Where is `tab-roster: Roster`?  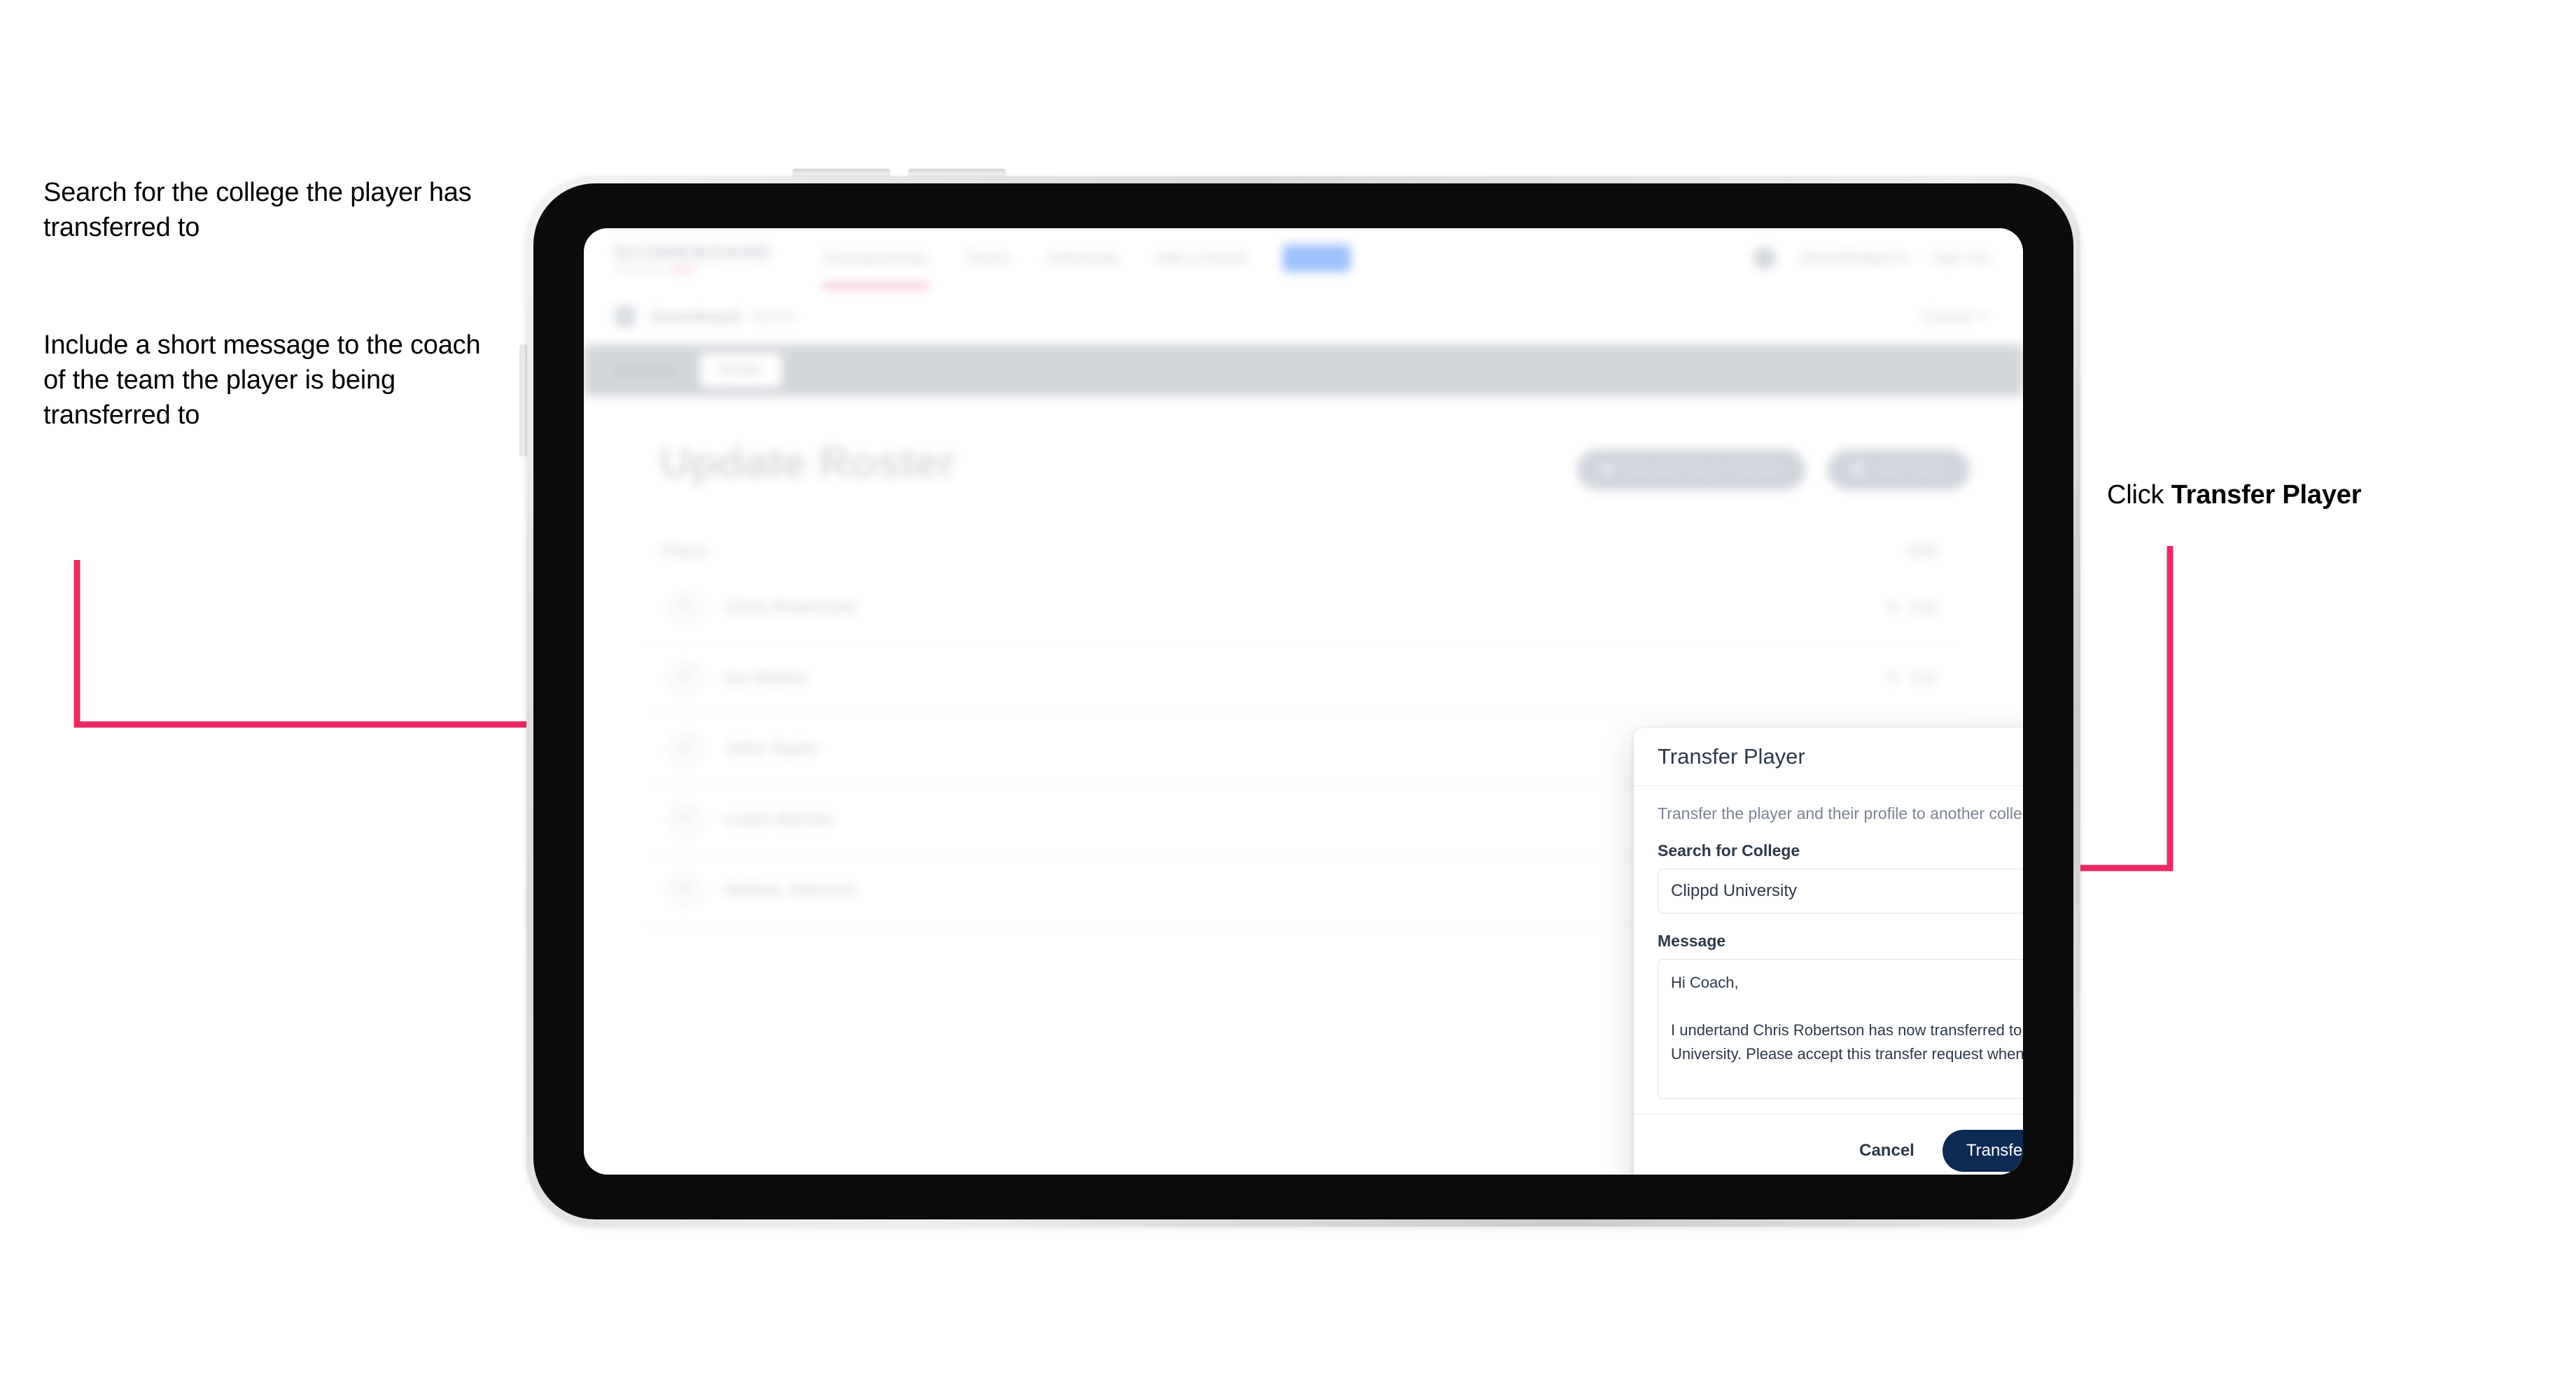 tab-roster: Roster is located at coordinates (741, 370).